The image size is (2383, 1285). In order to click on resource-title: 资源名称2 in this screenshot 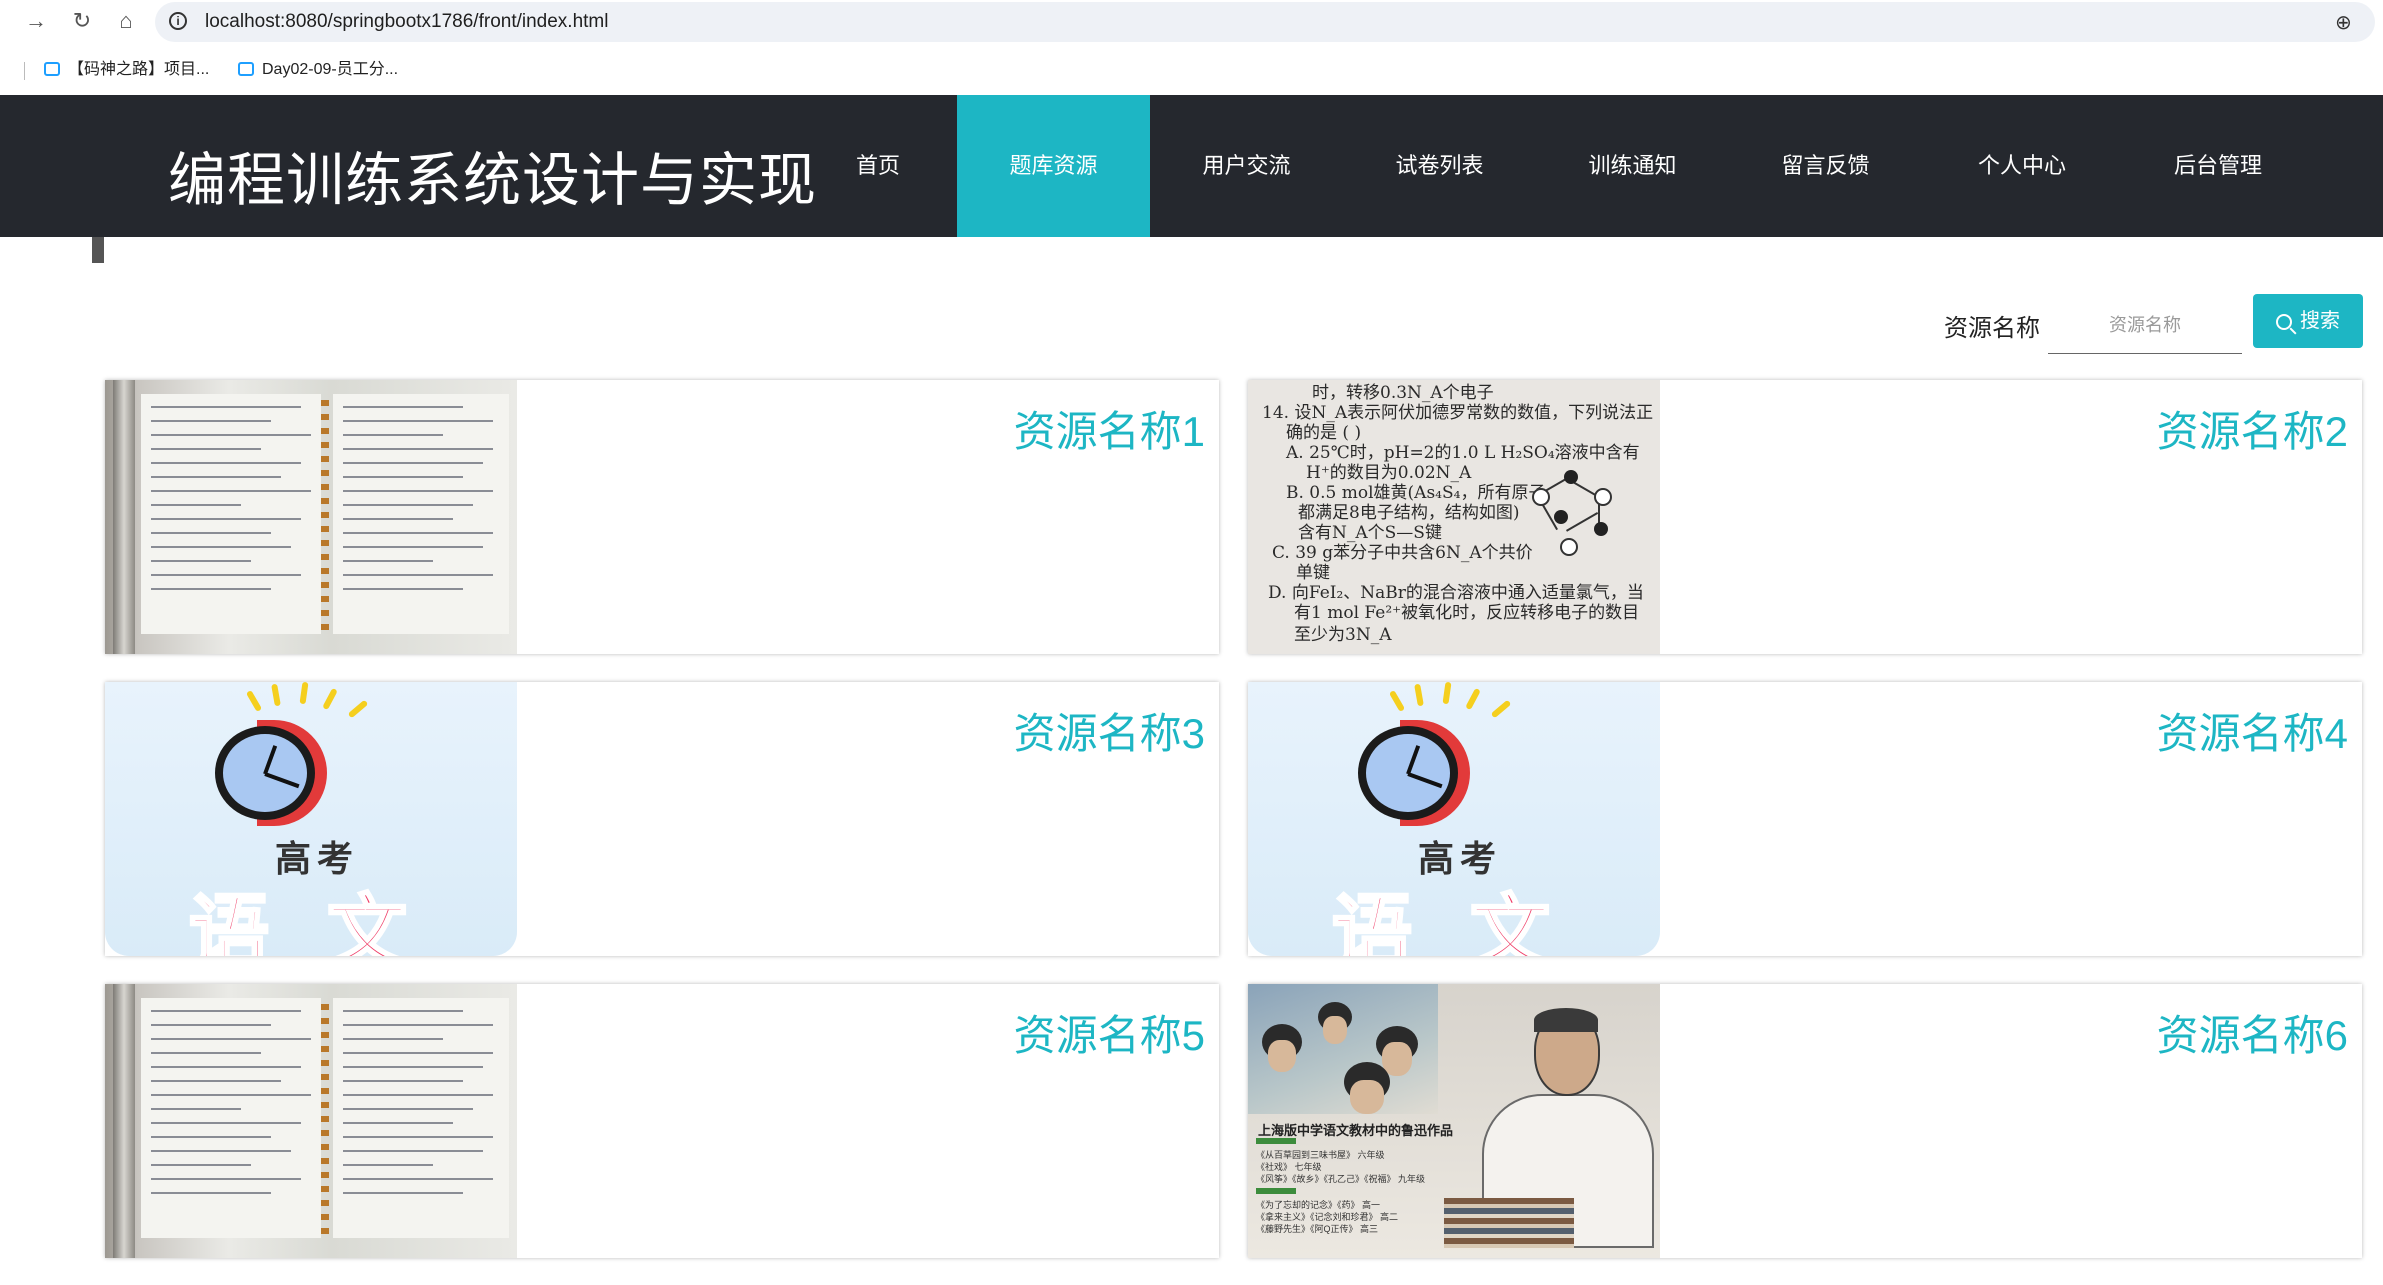, I will do `click(2252, 428)`.